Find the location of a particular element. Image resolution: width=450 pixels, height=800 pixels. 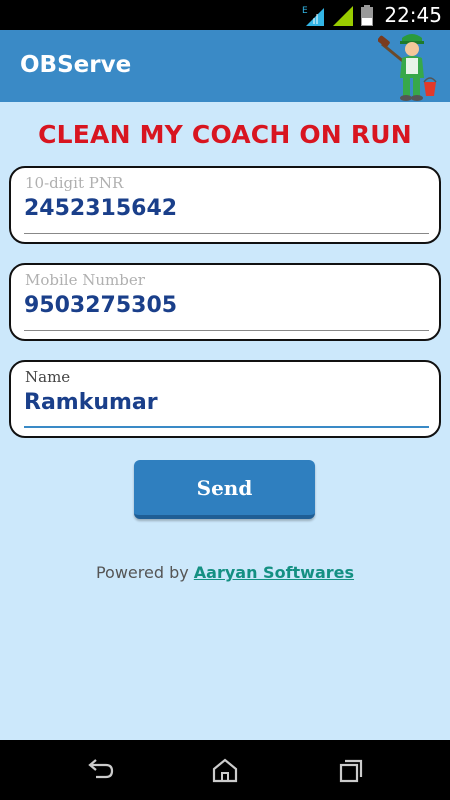

page-heading: CLEAN MY COACH ON RUN is located at coordinates (225, 134).